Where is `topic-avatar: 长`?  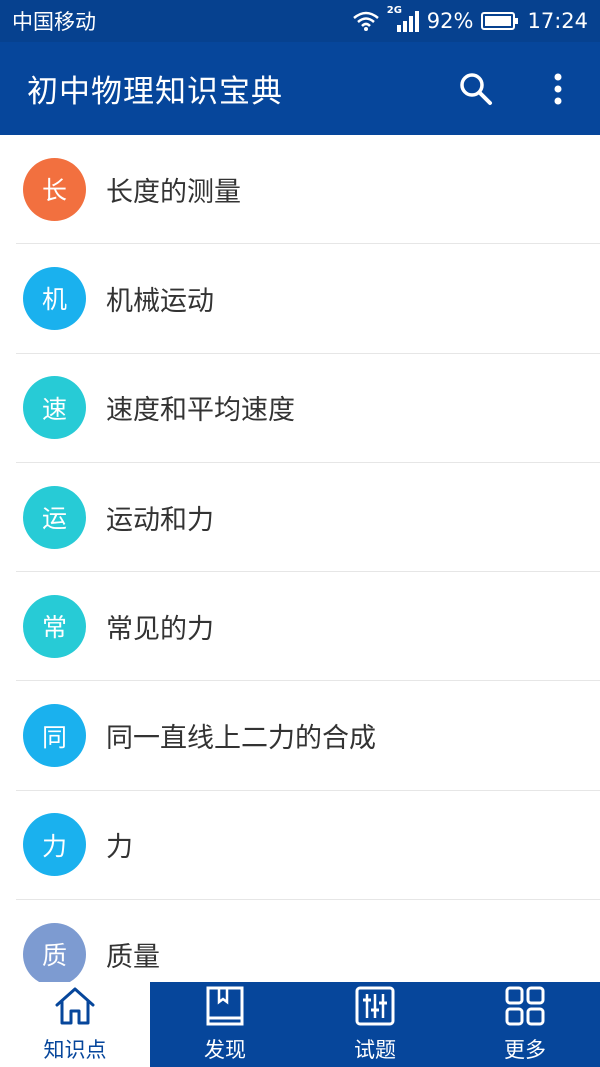 topic-avatar: 长 is located at coordinates (54, 189).